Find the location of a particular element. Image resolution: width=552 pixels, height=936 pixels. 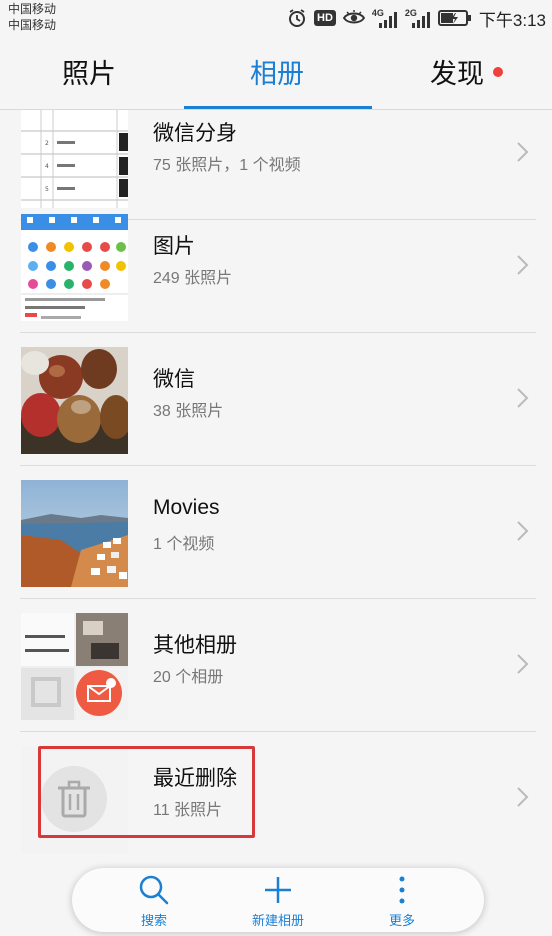

album-row-weixin: 微信 38 张照片 is located at coordinates (276, 399).